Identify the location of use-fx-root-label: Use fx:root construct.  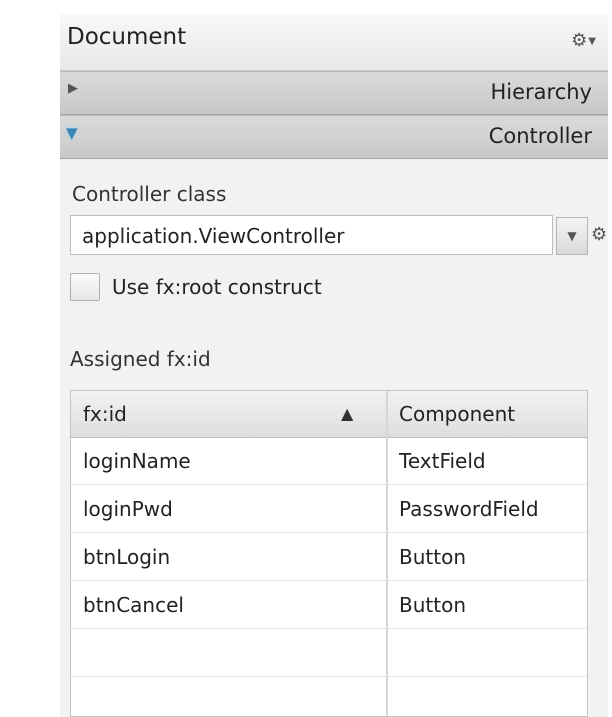
(217, 287).